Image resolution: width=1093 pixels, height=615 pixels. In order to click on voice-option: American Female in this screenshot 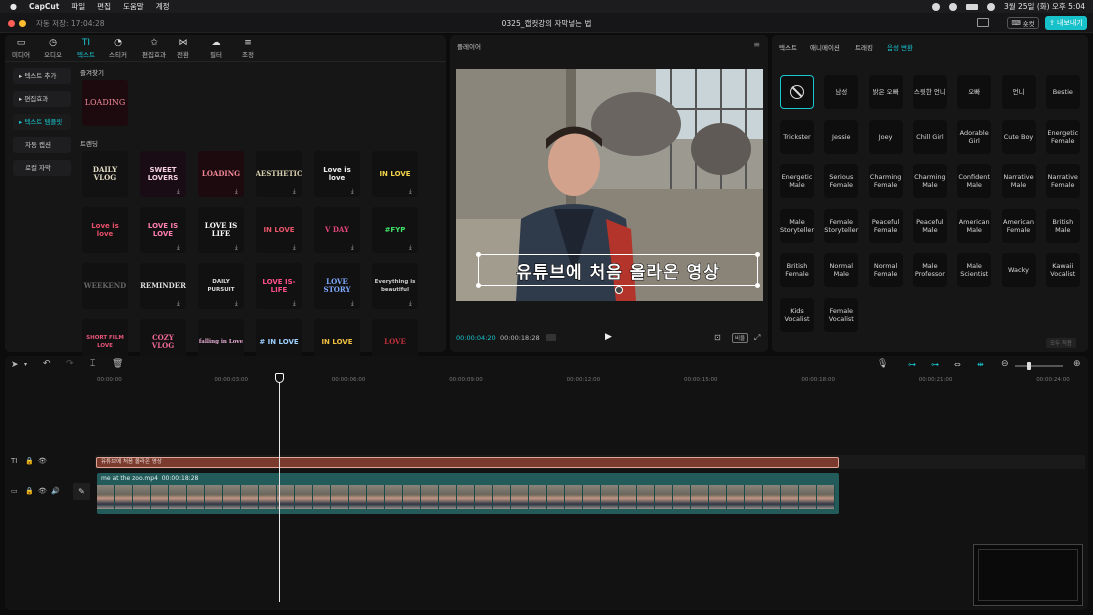, I will do `click(1018, 225)`.